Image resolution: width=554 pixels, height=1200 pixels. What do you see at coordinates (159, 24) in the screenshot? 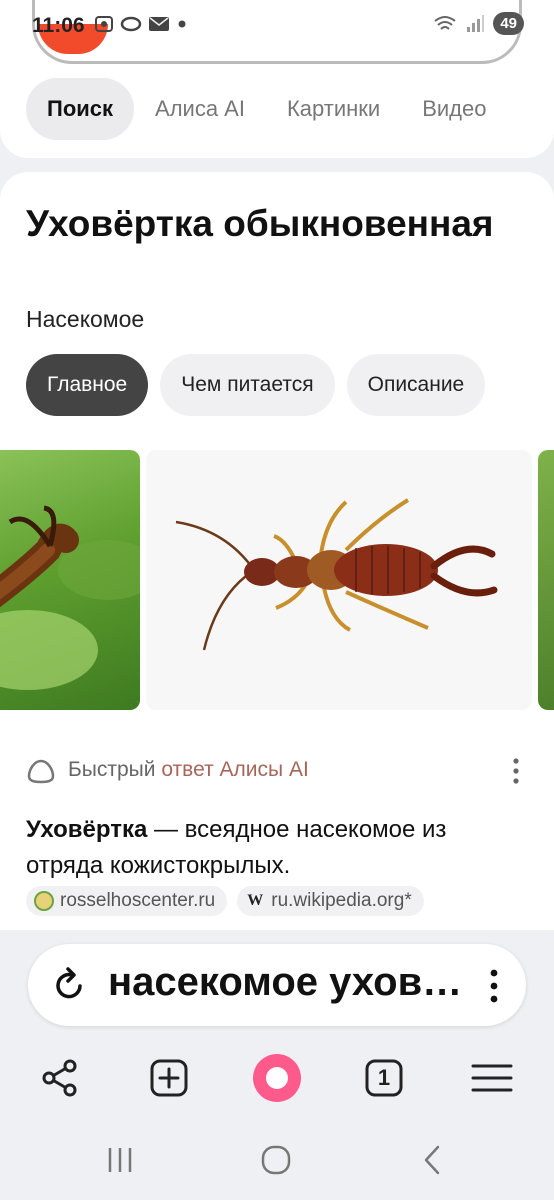
I see `mail-icon` at bounding box center [159, 24].